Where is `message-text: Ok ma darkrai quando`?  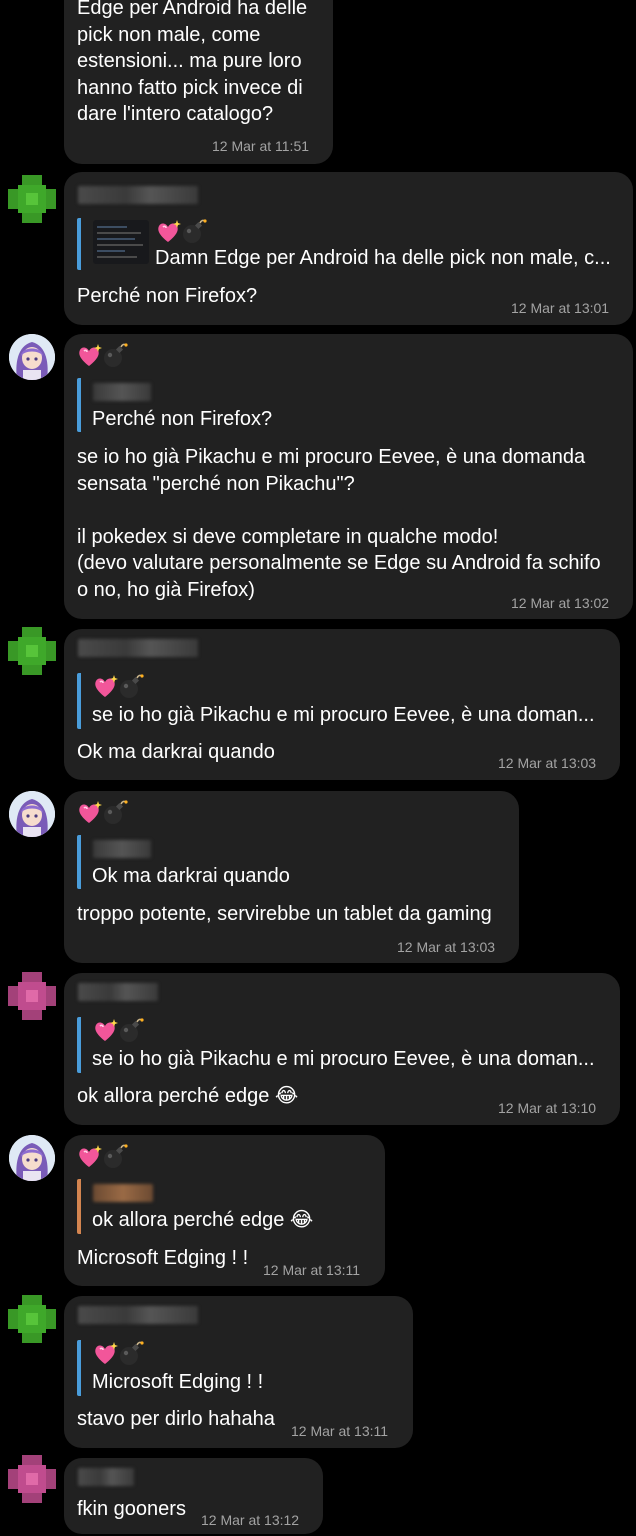
message-text: Ok ma darkrai quando is located at coordinates (176, 752).